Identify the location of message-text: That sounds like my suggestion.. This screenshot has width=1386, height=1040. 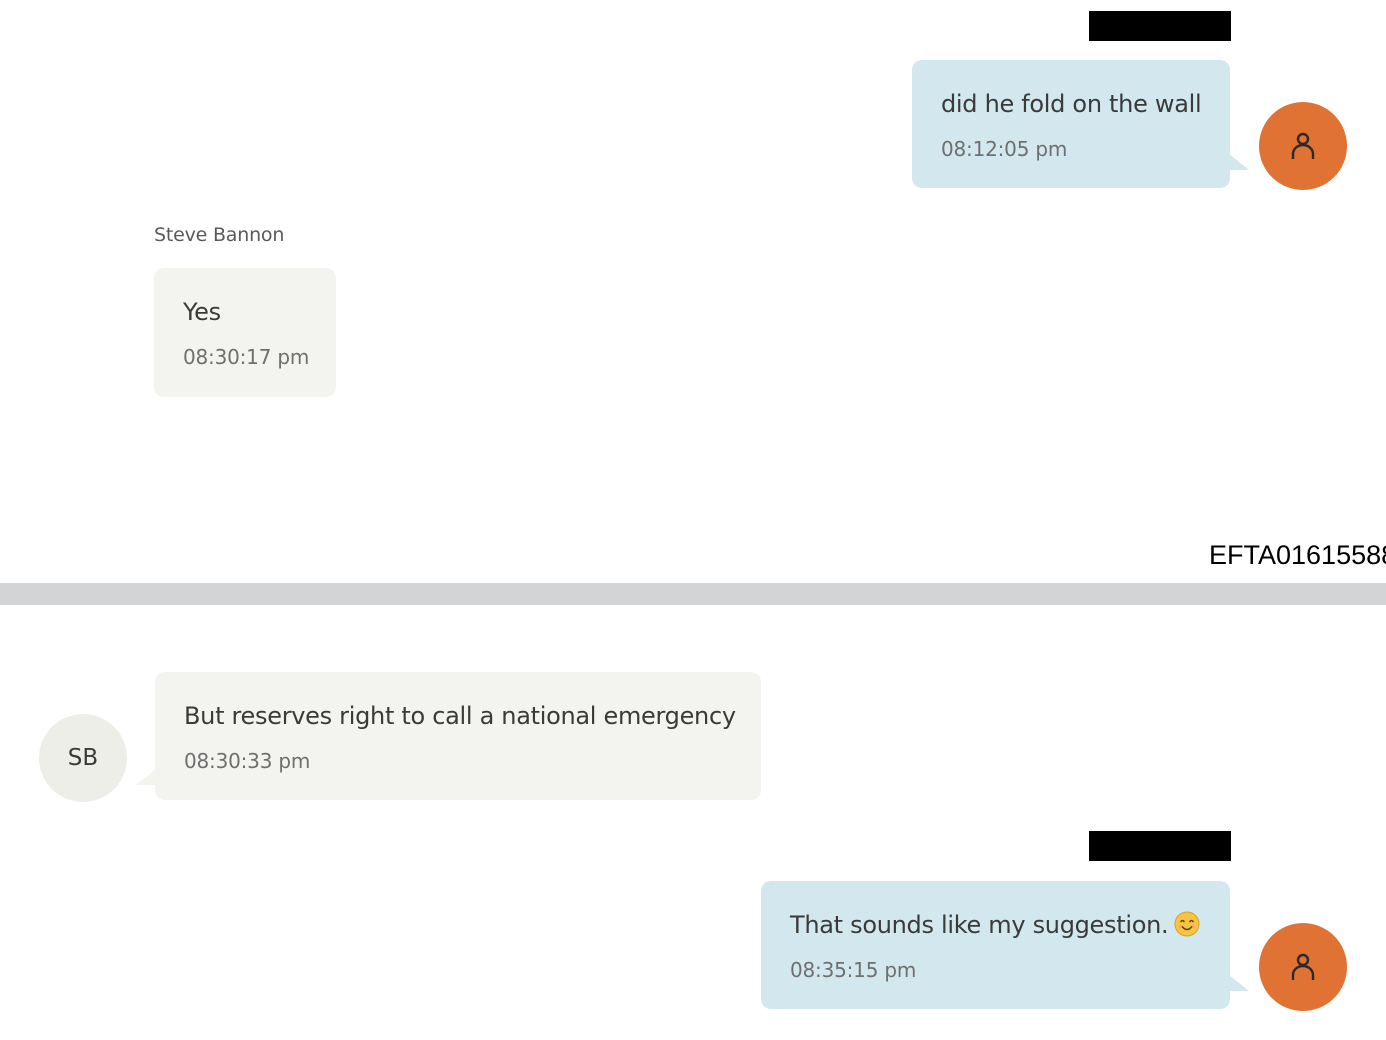
(979, 925).